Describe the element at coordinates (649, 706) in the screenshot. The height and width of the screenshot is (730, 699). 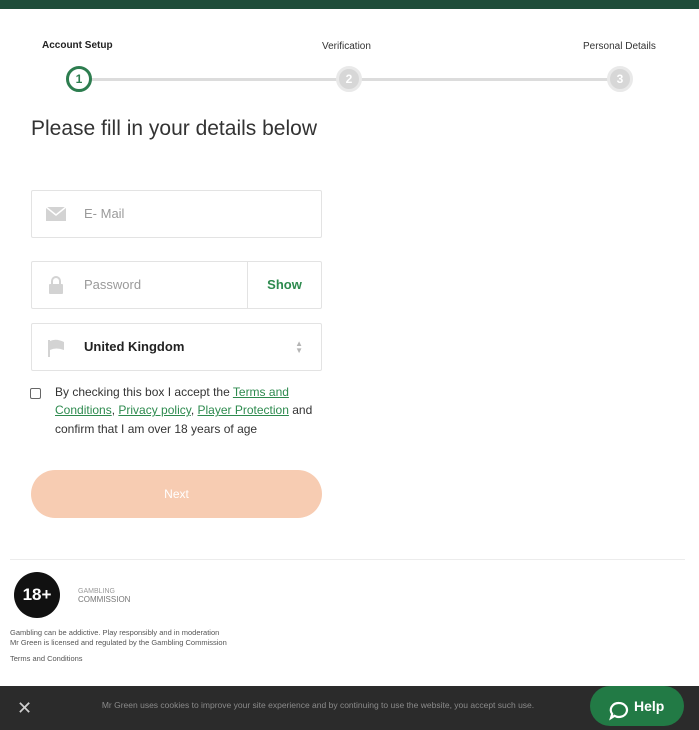
I see `help-label: Help` at that location.